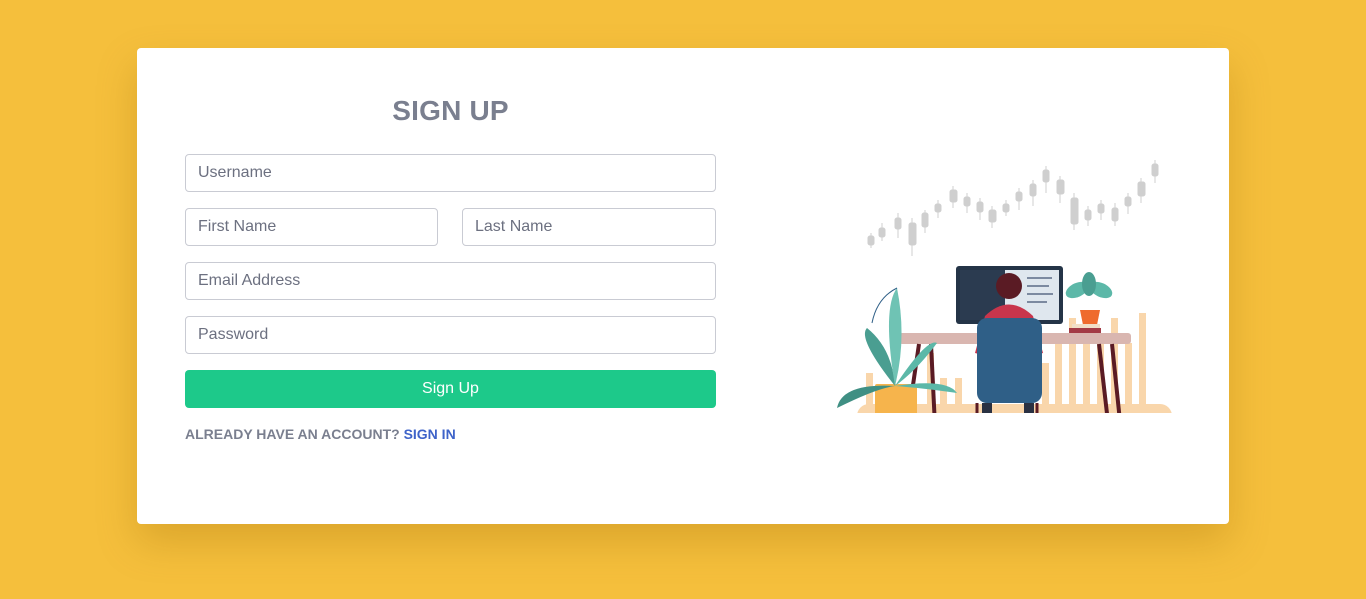 This screenshot has height=599, width=1366. What do you see at coordinates (1013, 208) in the screenshot?
I see `candlestick-chart-graphic` at bounding box center [1013, 208].